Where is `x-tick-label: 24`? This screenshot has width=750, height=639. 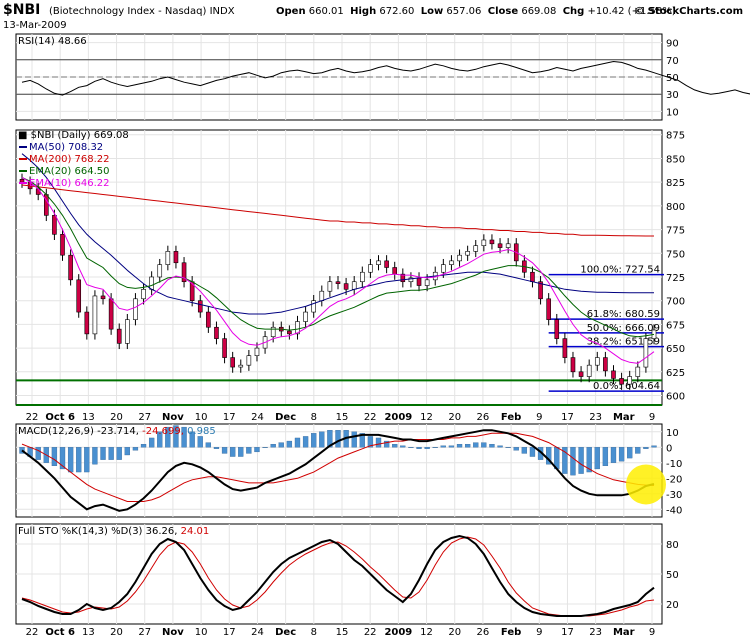 x-tick-label: 24 is located at coordinates (257, 632).